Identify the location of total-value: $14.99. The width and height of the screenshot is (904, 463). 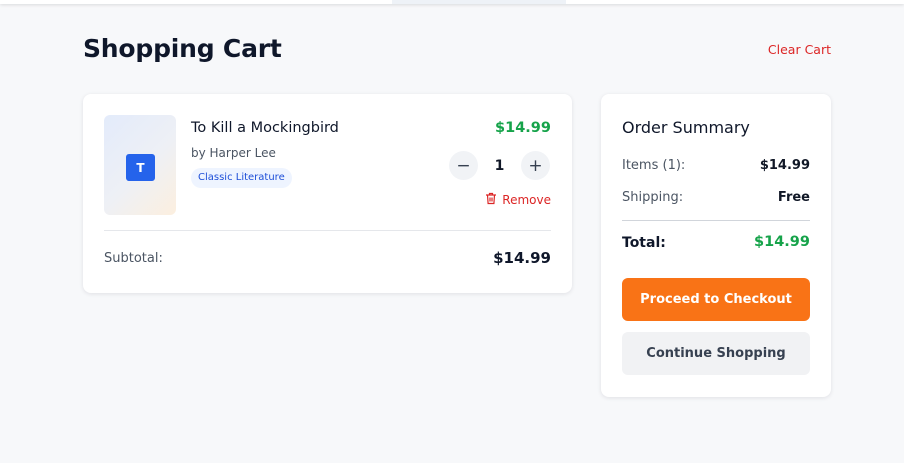
(782, 242).